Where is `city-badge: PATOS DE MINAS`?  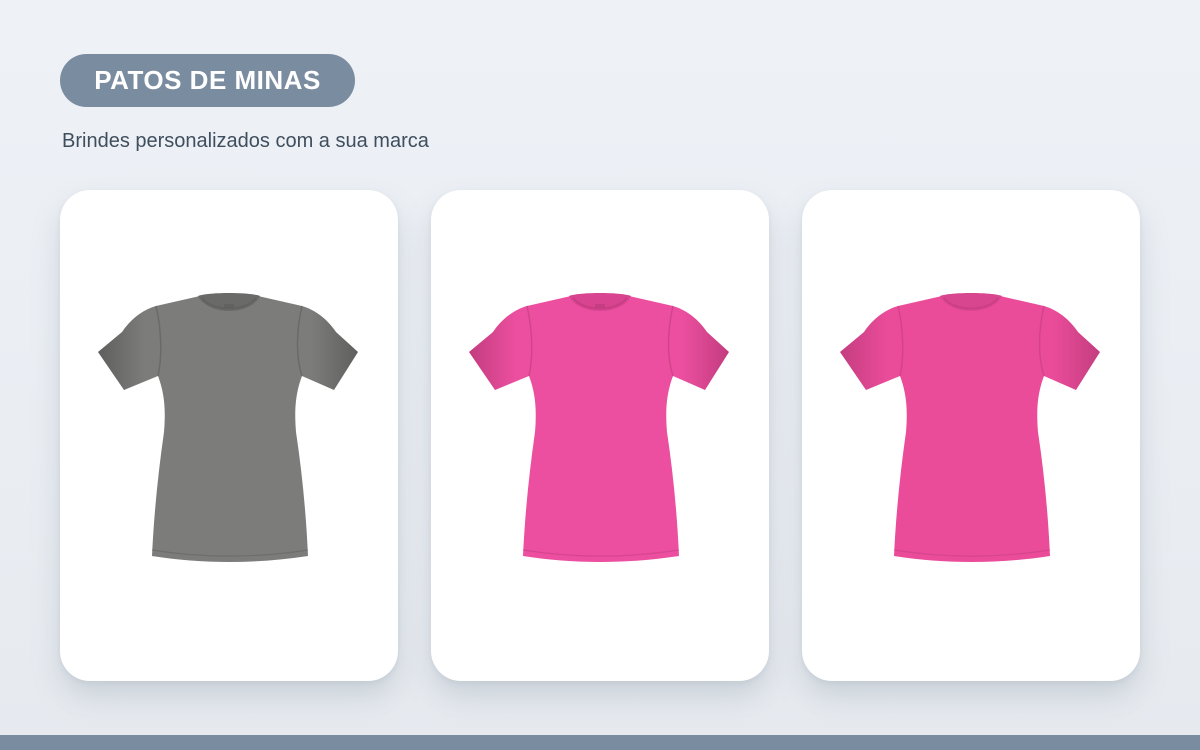 city-badge: PATOS DE MINAS is located at coordinates (207, 80).